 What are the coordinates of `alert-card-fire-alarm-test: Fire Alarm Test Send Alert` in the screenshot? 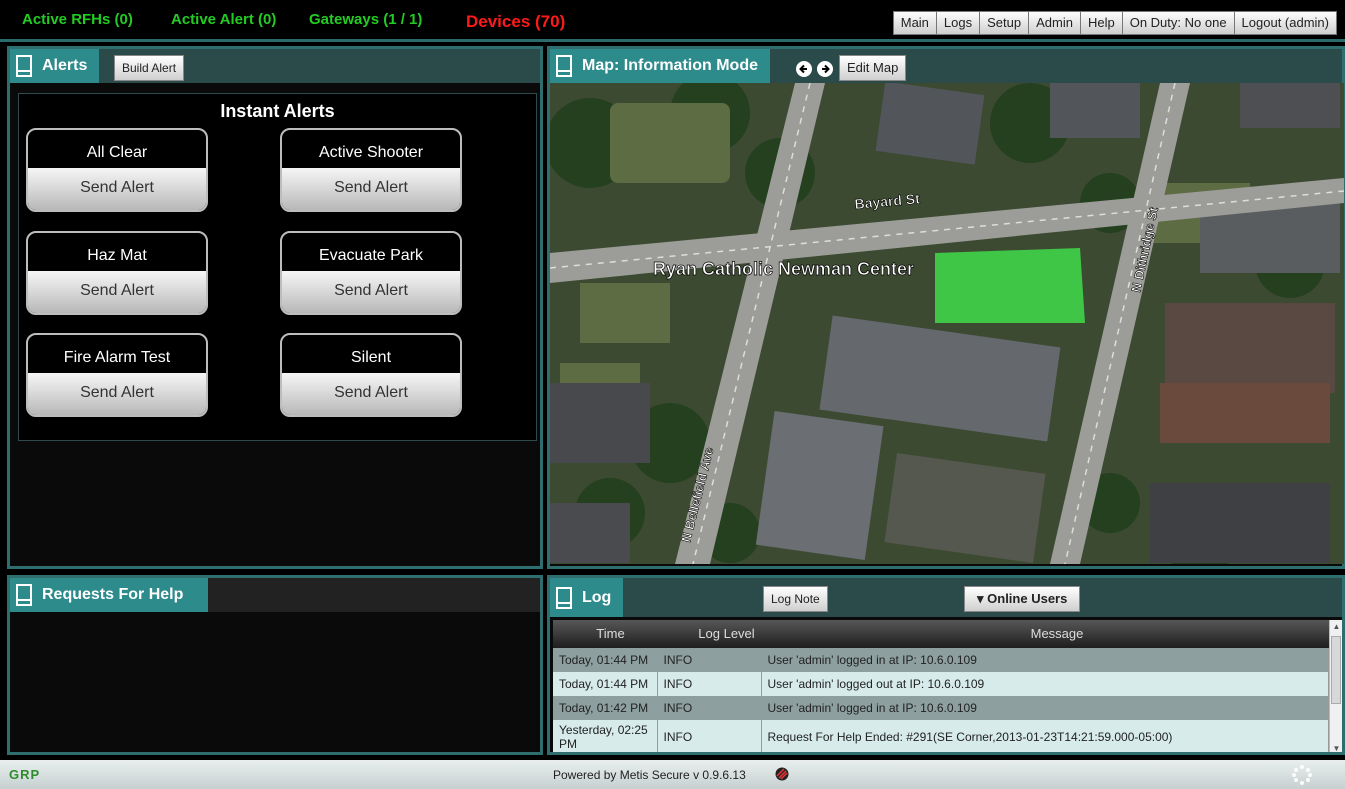 It's located at (117, 375).